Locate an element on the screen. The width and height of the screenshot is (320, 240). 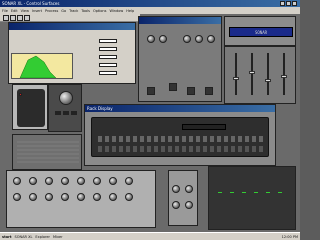
transport-panel is located at coordinates (65, 108).